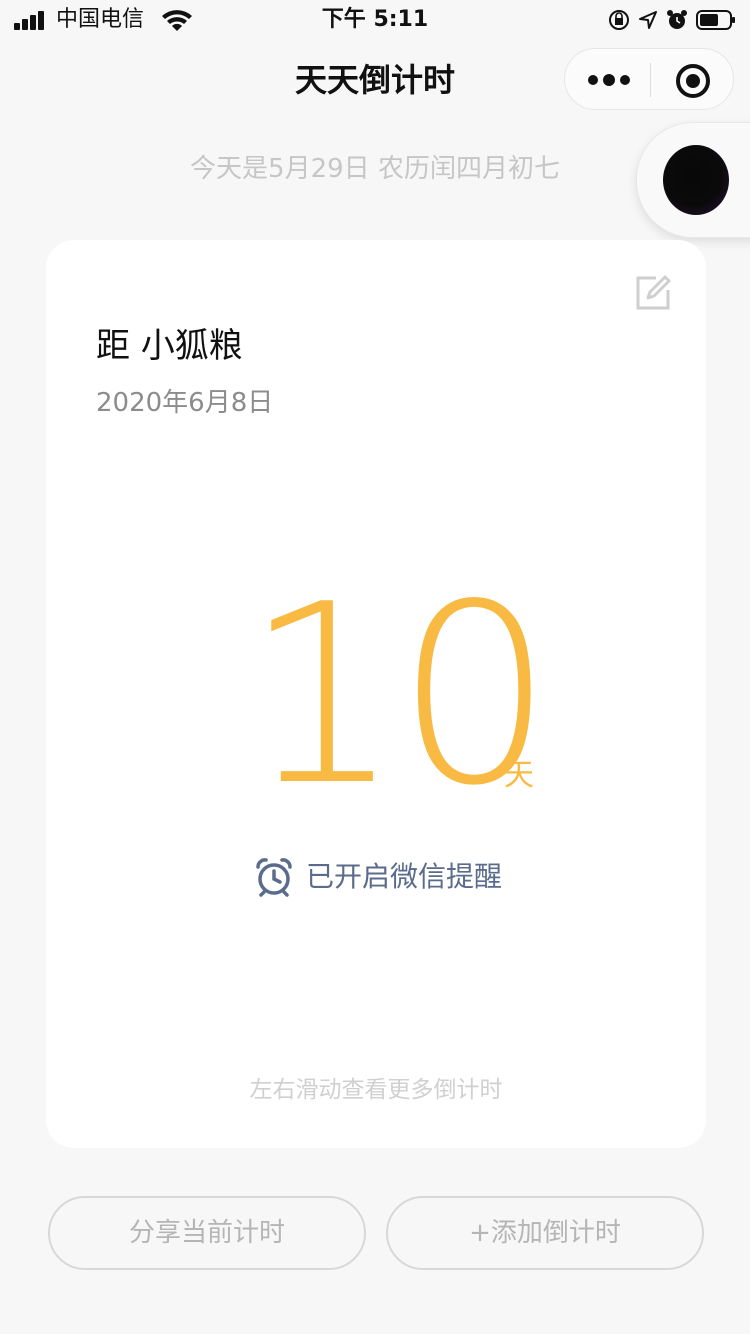 This screenshot has height=1334, width=750. I want to click on status-icons, so click(672, 20).